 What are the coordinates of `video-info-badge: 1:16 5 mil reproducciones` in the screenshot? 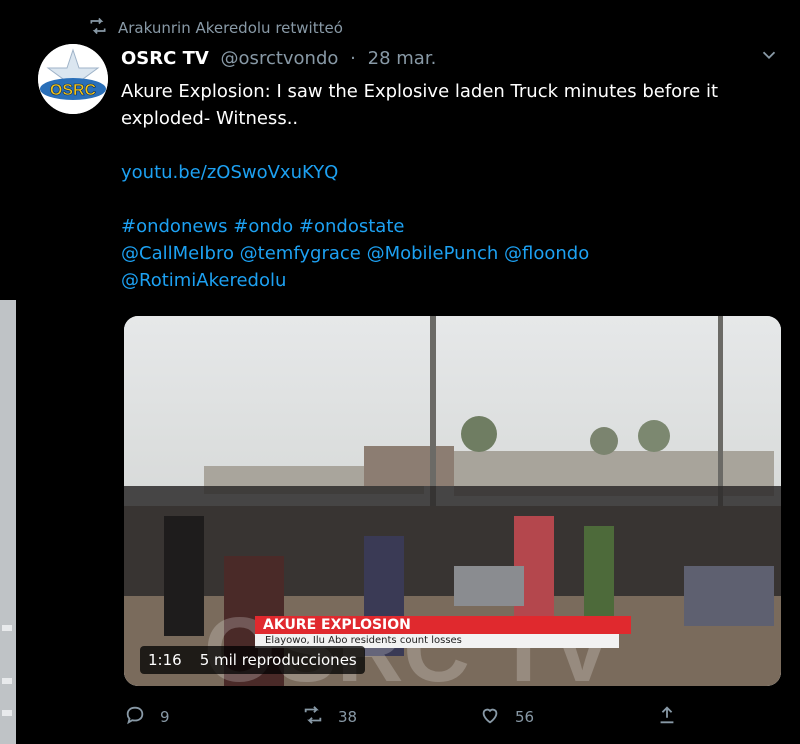 It's located at (252, 660).